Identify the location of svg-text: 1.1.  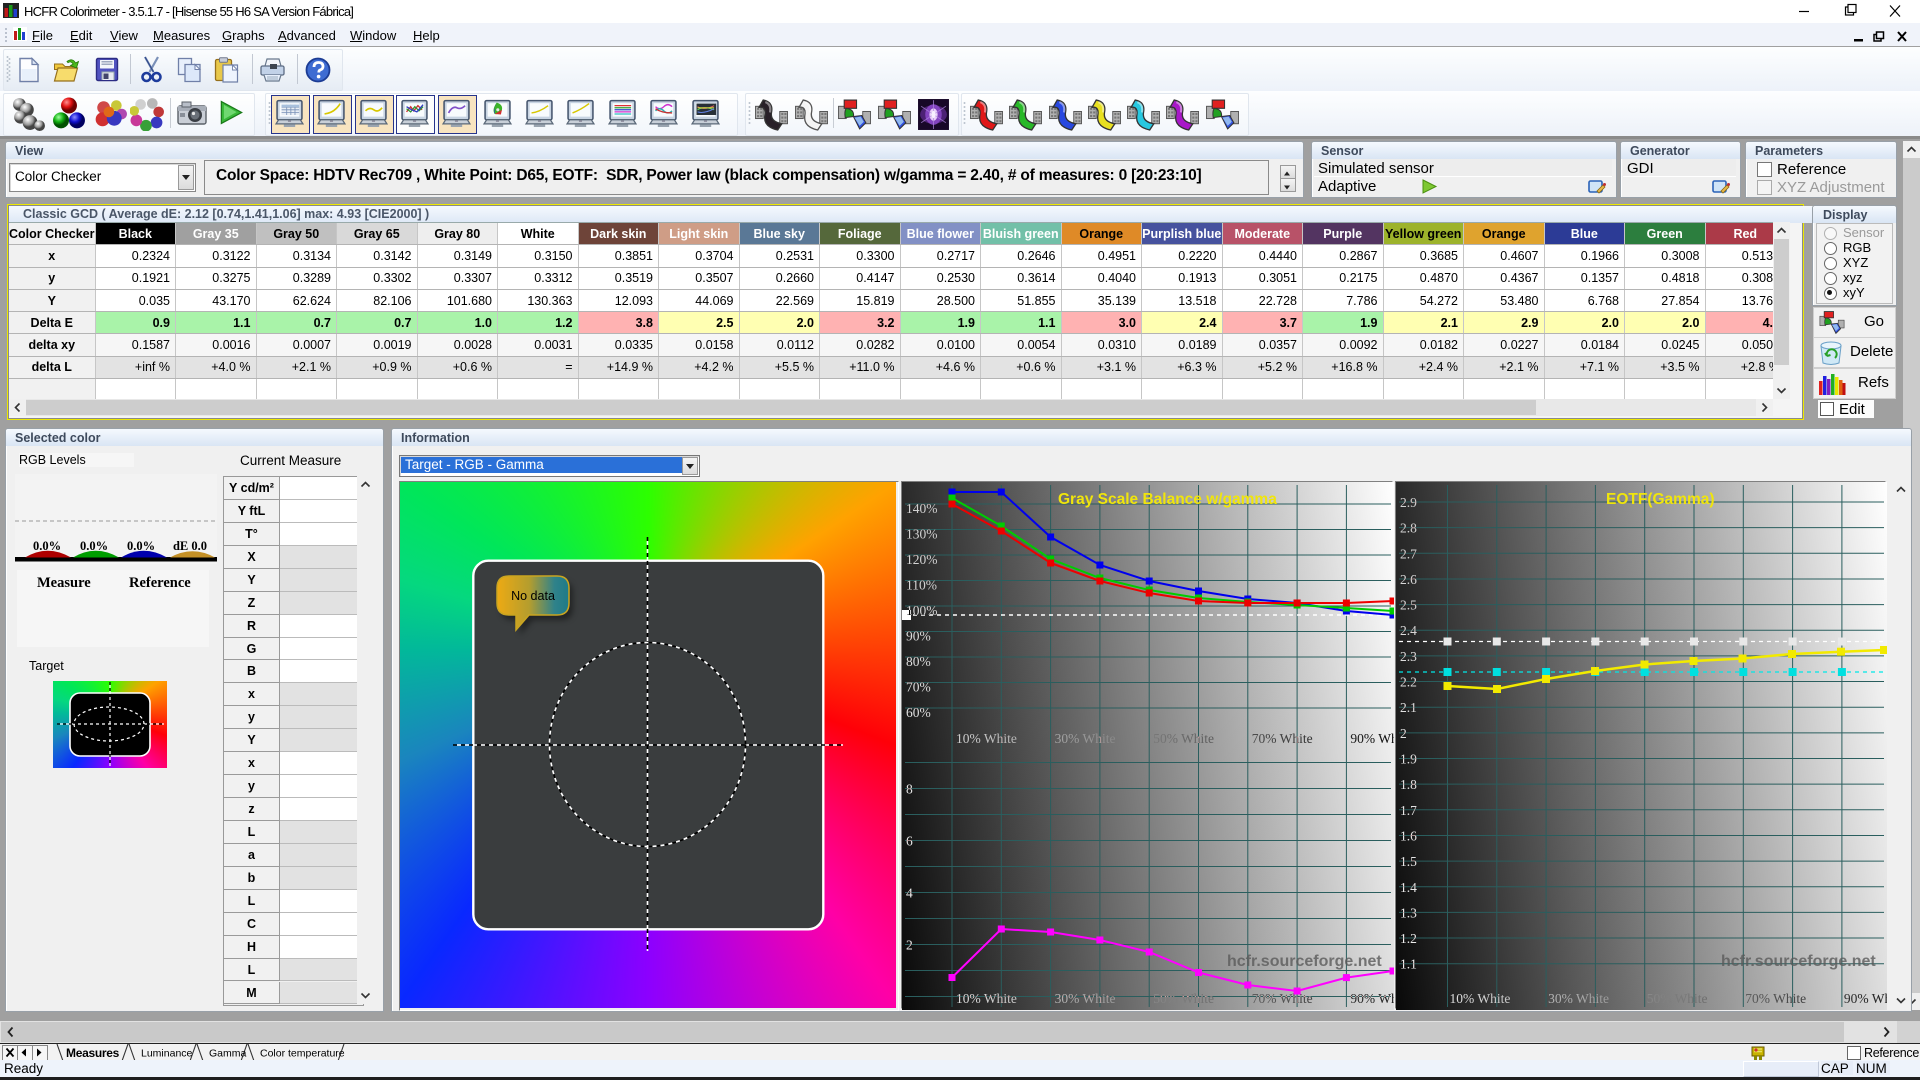
(1408, 964).